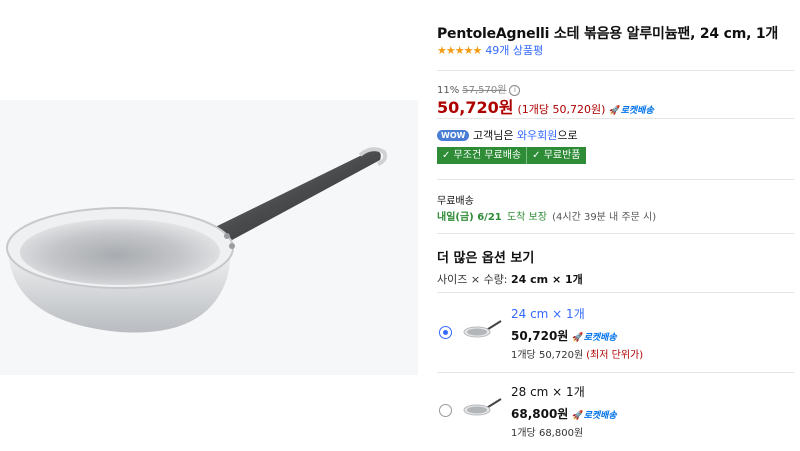 Image resolution: width=800 pixels, height=451 pixels. What do you see at coordinates (455, 201) in the screenshot?
I see `delivery-label: 무료배송` at bounding box center [455, 201].